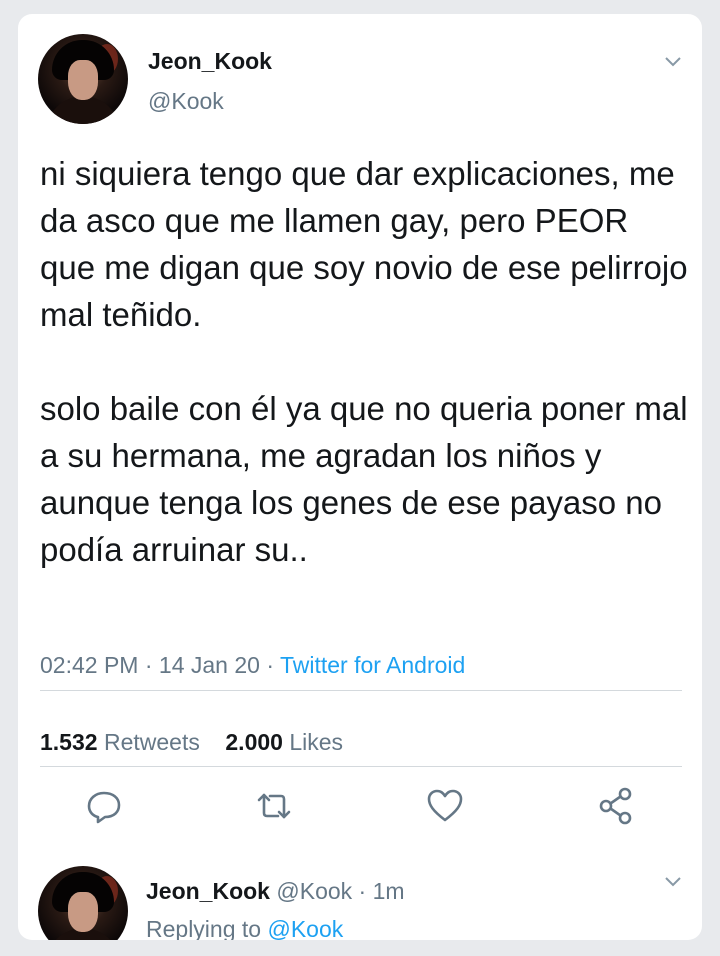 The height and width of the screenshot is (956, 720). What do you see at coordinates (151, 742) in the screenshot?
I see `retweets-label: Retweets` at bounding box center [151, 742].